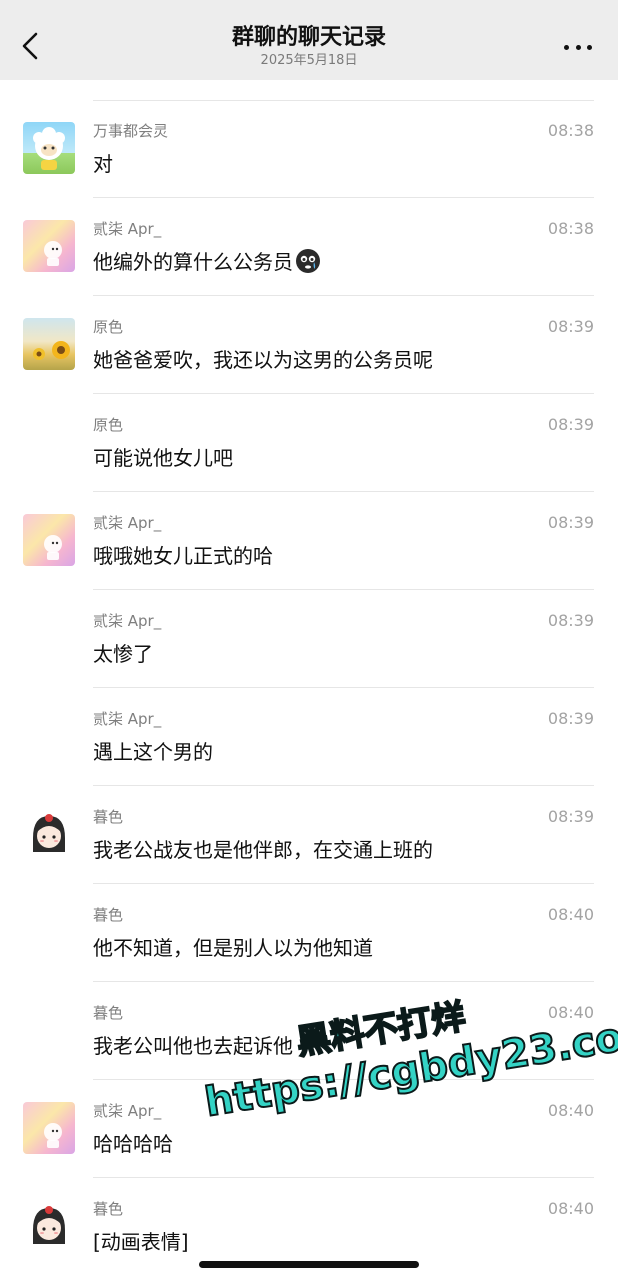 This screenshot has width=618, height=1280. What do you see at coordinates (51, 350) in the screenshot?
I see `sunflower-avatar-icon` at bounding box center [51, 350].